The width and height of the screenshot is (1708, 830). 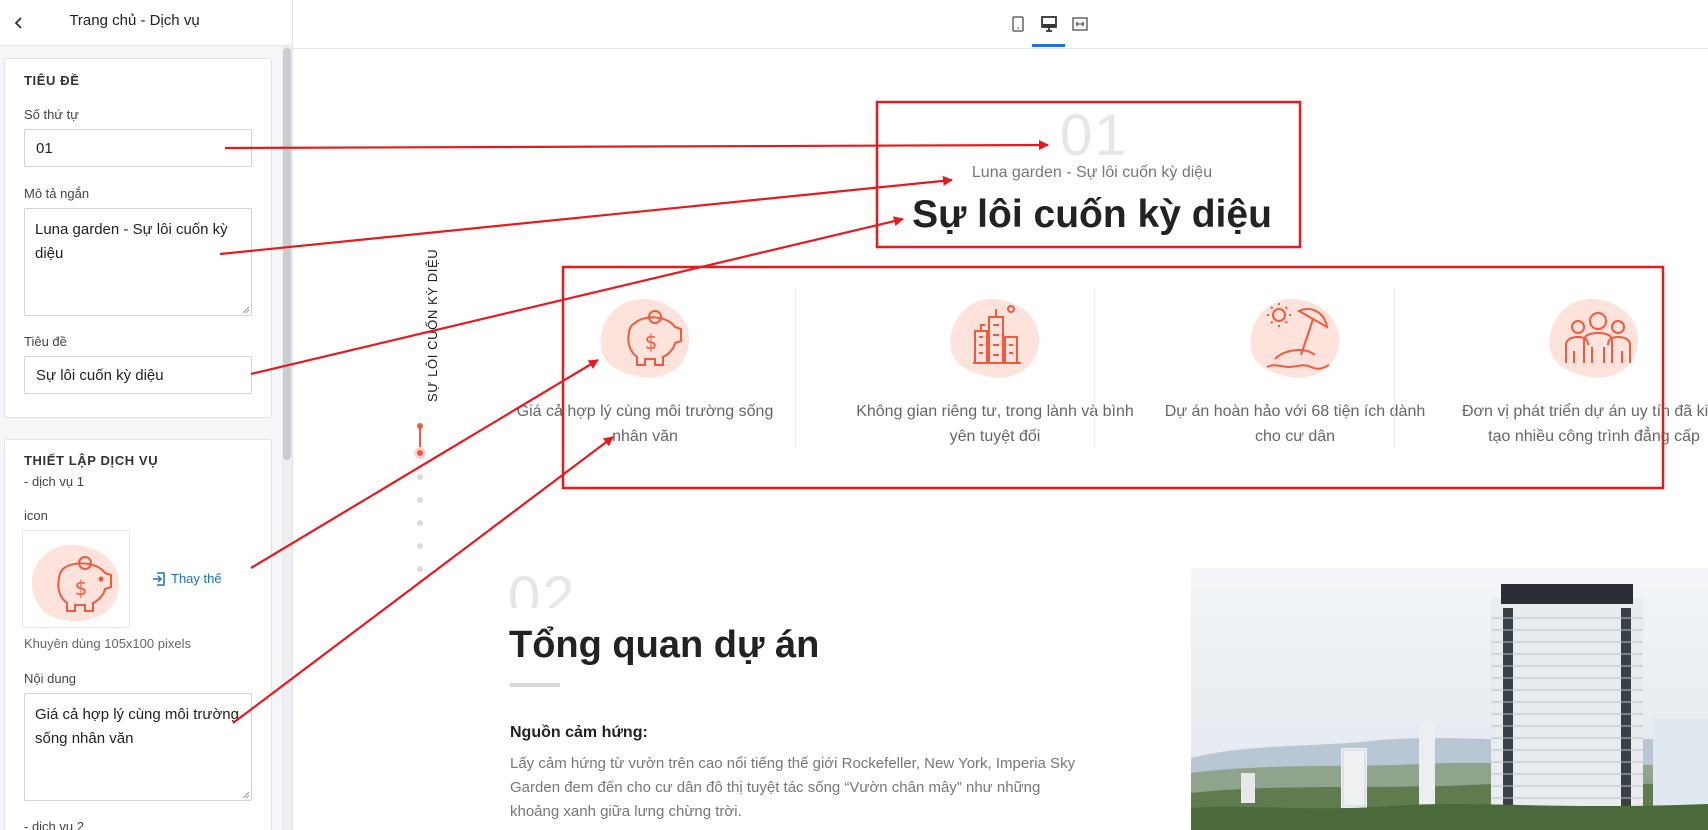 I want to click on short-desc-value: Luna garden - Sự lôi cuốn kỳ diệu, so click(x=131, y=241).